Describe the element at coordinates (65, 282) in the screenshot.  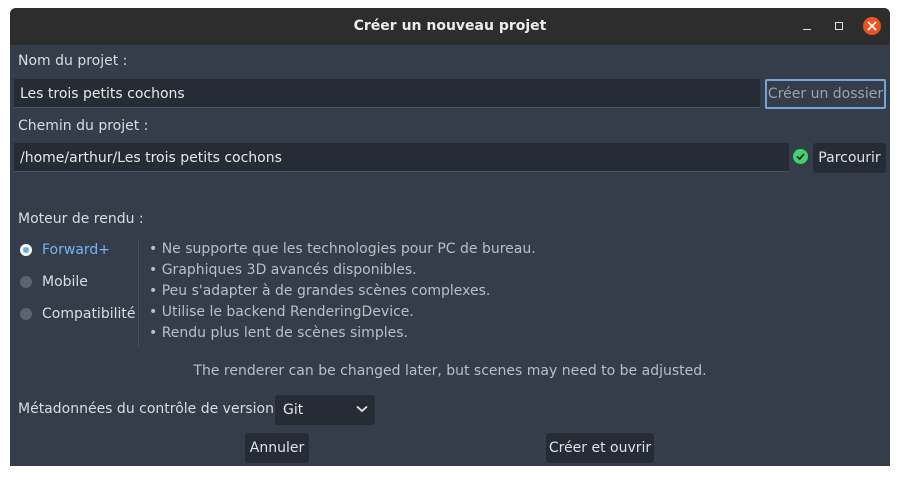
I see `radio-label-mobile: Mobile` at that location.